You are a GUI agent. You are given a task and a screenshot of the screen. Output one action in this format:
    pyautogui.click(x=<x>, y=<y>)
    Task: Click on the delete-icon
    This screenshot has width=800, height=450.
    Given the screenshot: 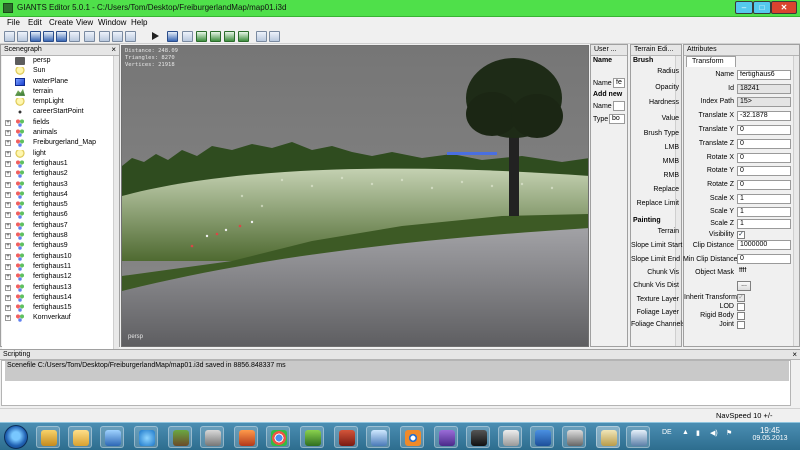 What is the action you would take?
    pyautogui.click(x=130, y=36)
    